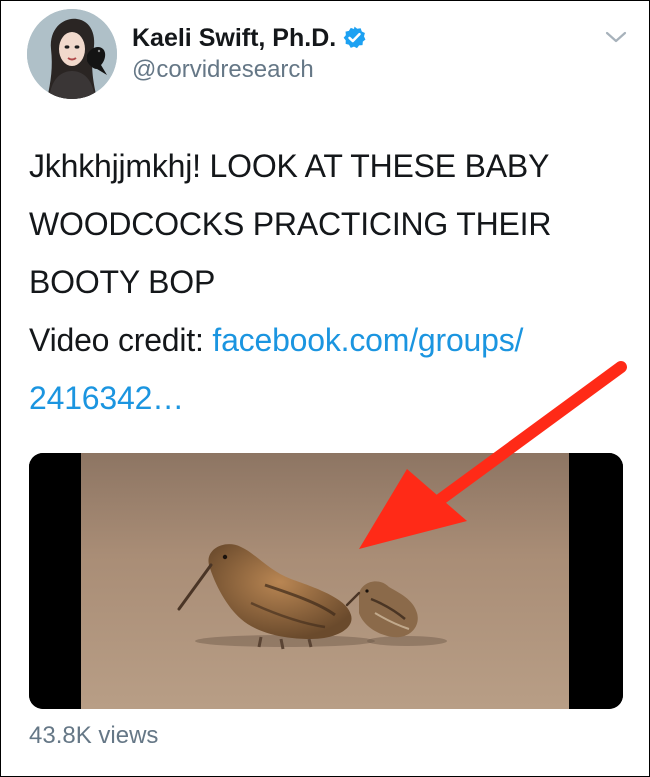  What do you see at coordinates (493, 455) in the screenshot?
I see `red-arrow-icon` at bounding box center [493, 455].